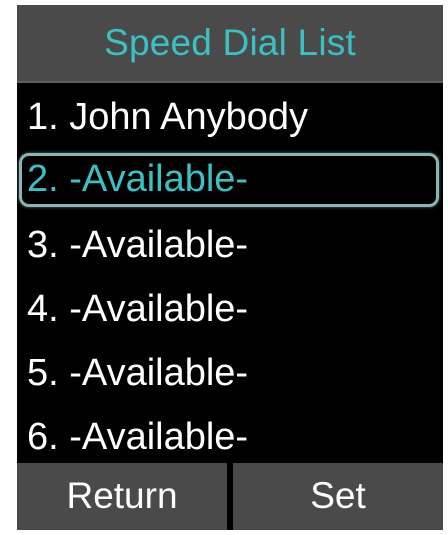  Describe the element at coordinates (138, 179) in the screenshot. I see `speed-dial-entry-label: 2. -Available-` at that location.